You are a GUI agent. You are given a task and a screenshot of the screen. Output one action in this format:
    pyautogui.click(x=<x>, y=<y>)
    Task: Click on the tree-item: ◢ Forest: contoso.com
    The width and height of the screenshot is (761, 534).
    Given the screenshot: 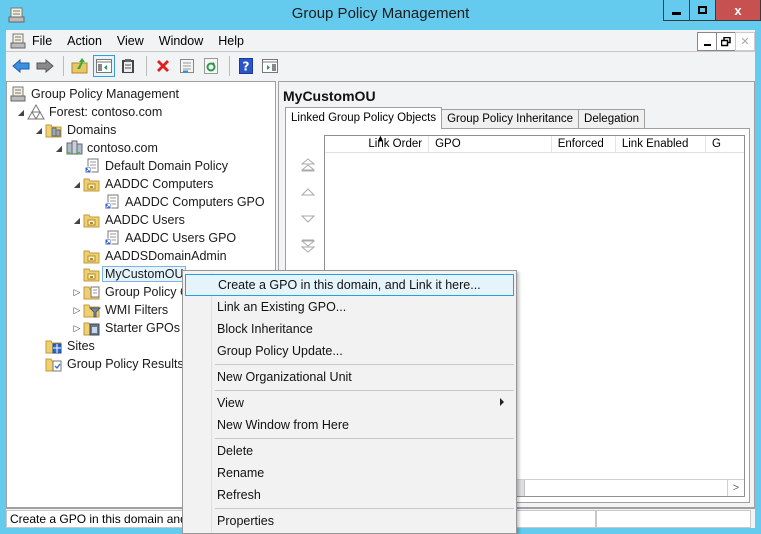 What is the action you would take?
    pyautogui.click(x=88, y=112)
    